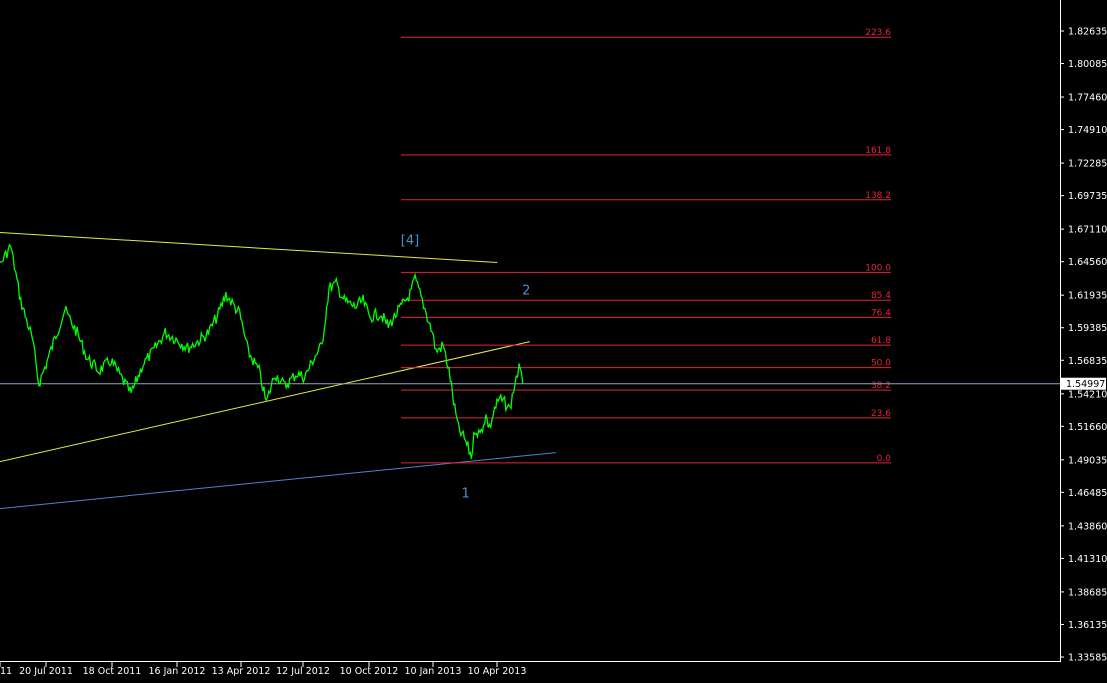  Describe the element at coordinates (881, 364) in the screenshot. I see `fib-level-label: 50.0` at that location.